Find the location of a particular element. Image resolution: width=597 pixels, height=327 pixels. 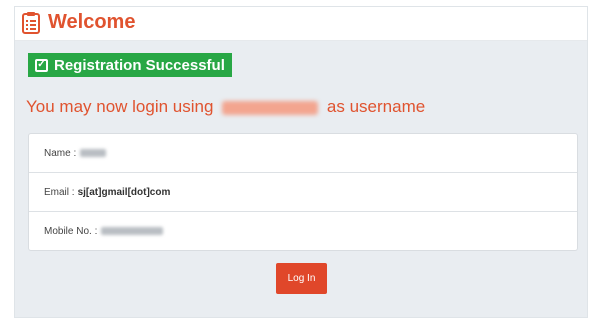

redacted-name is located at coordinates (93, 153).